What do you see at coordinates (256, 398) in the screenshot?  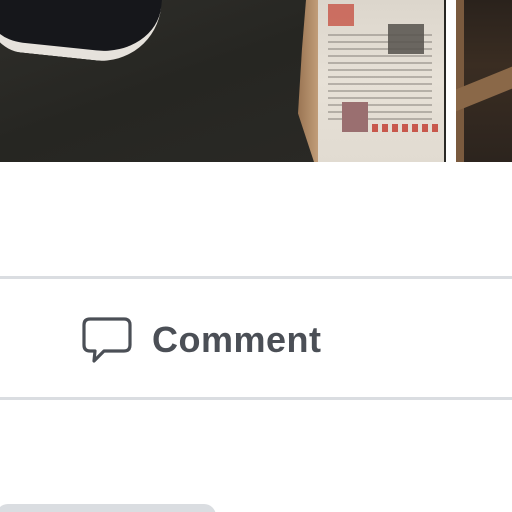 I see `action-bar-bottom-divider` at bounding box center [256, 398].